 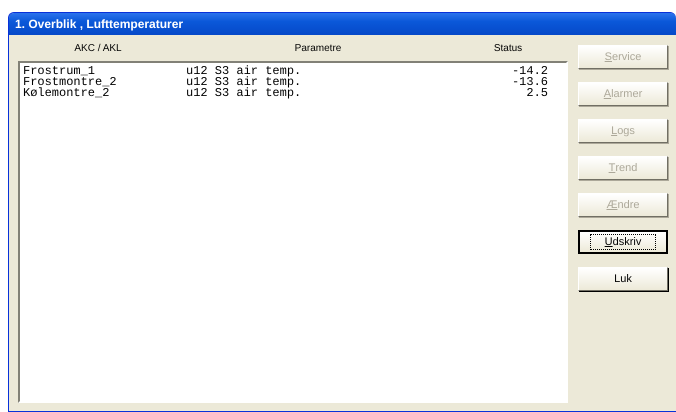 What do you see at coordinates (66, 93) in the screenshot?
I see `table-cell-text: Kølemontre_2` at bounding box center [66, 93].